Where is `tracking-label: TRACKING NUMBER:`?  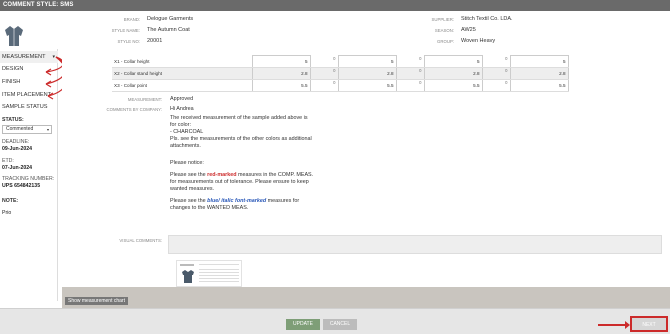 tracking-label: TRACKING NUMBER: is located at coordinates (28, 179).